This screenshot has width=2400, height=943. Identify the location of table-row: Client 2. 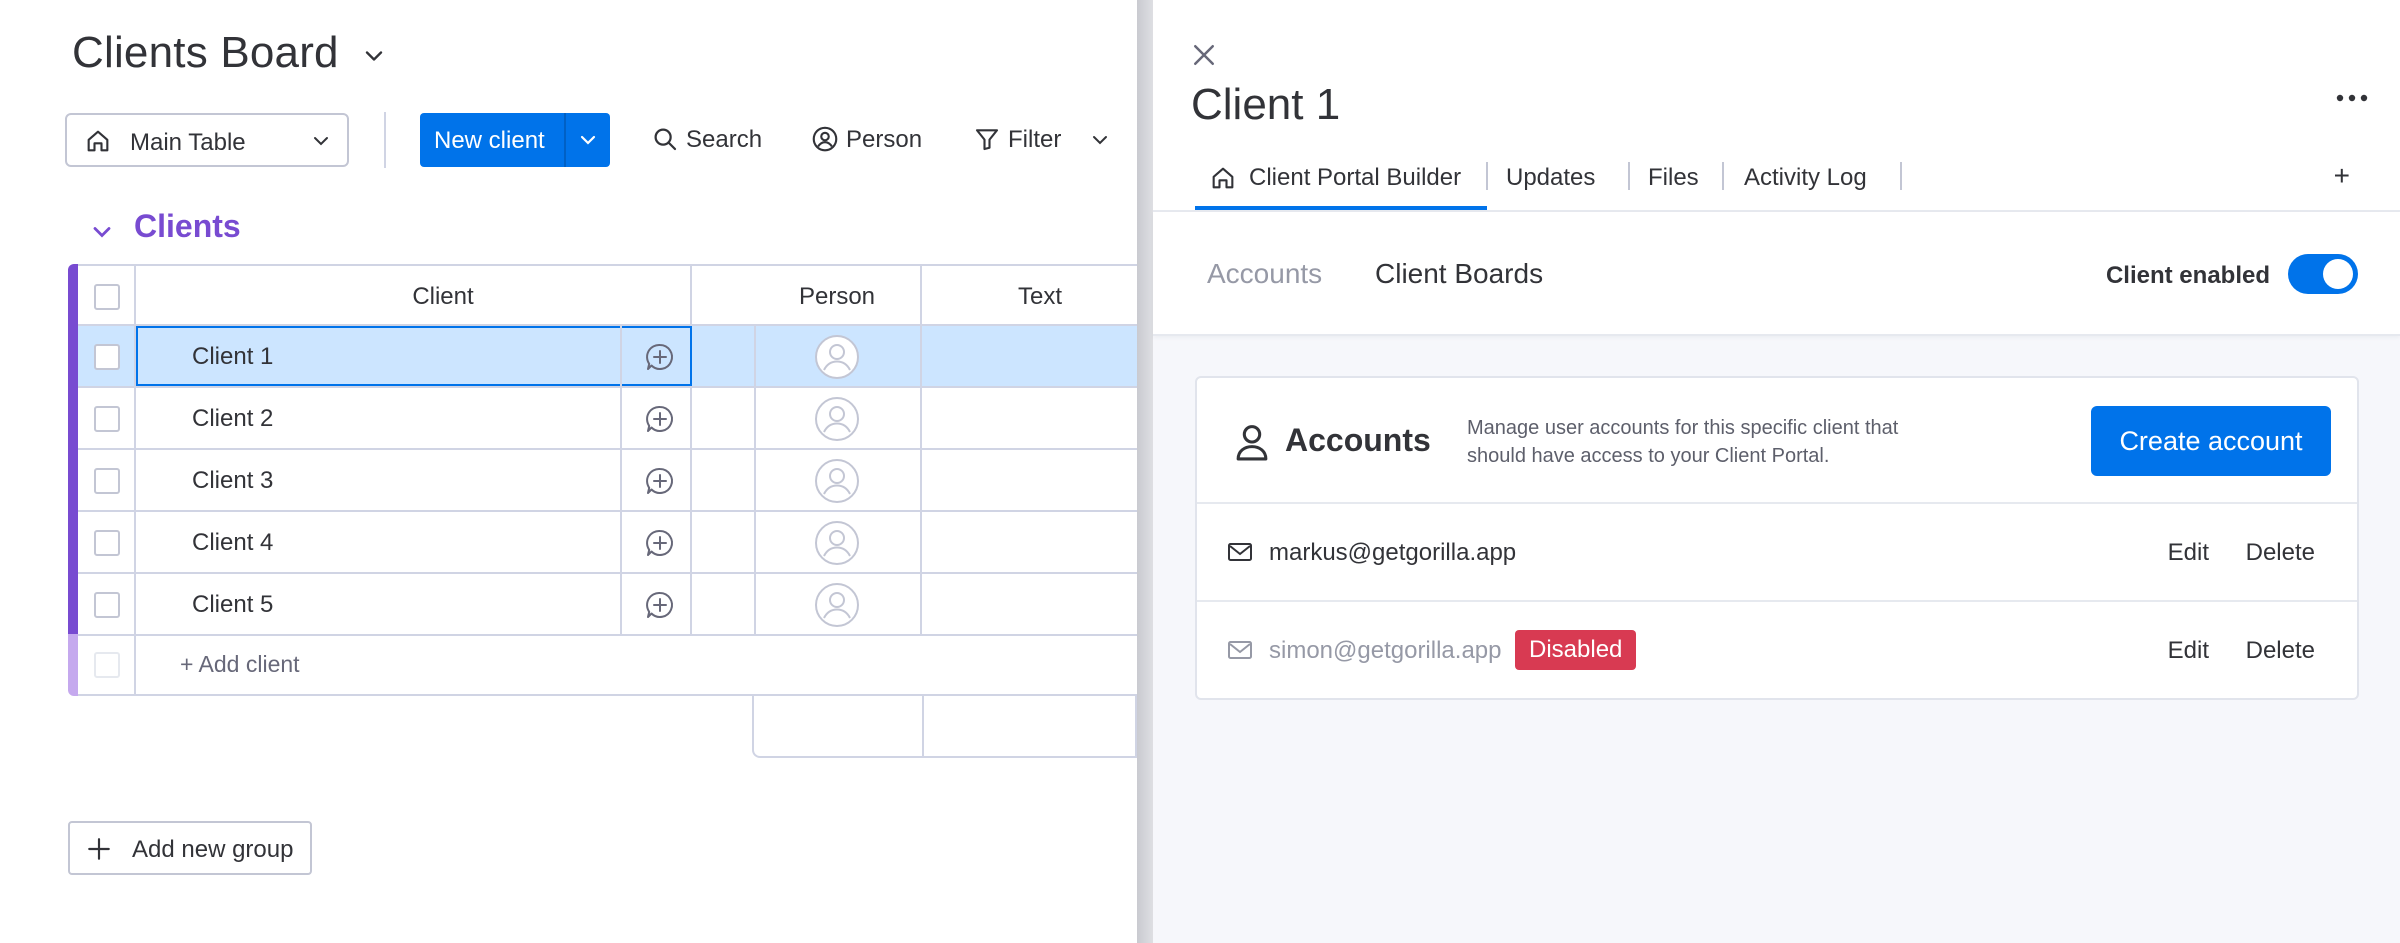
(607, 419).